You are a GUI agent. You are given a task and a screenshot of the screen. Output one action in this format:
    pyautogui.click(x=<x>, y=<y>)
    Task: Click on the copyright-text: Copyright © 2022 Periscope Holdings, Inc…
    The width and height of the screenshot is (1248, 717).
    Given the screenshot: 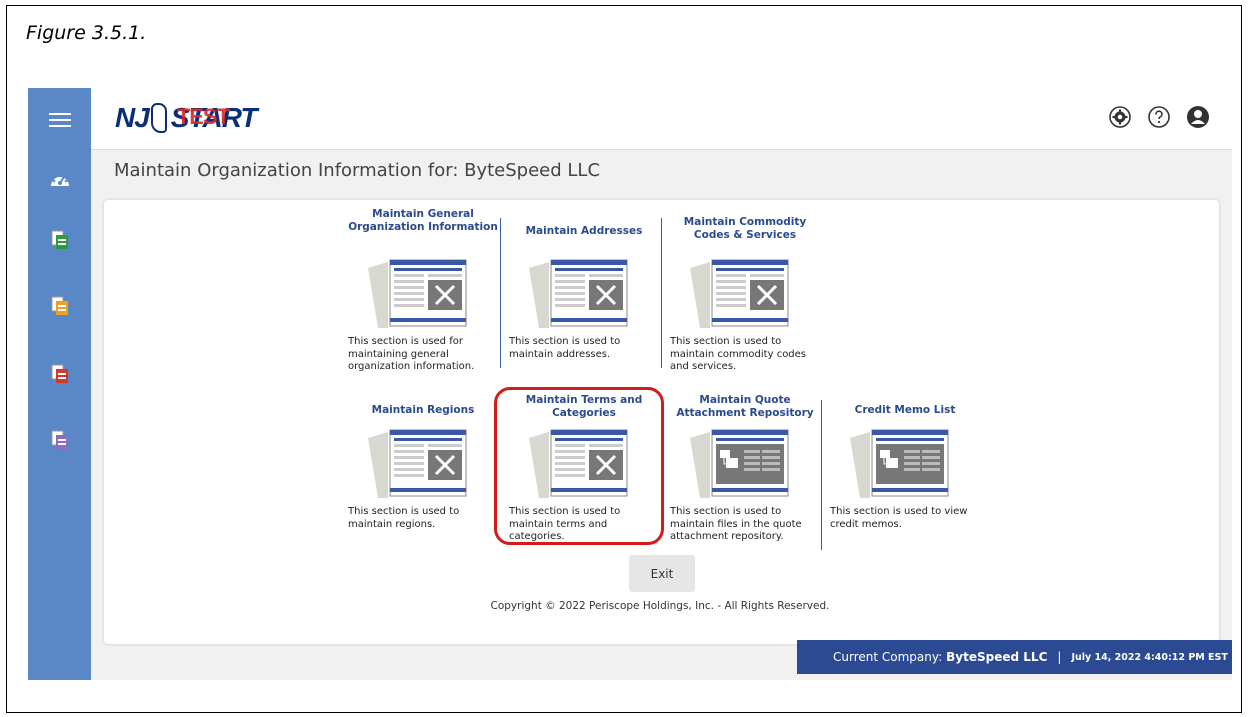 What is the action you would take?
    pyautogui.click(x=660, y=606)
    